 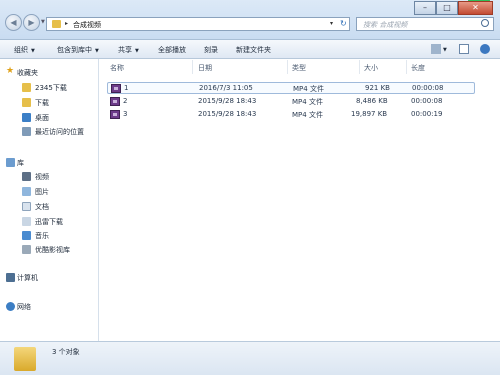 I want to click on back-button: ◀, so click(x=13, y=22).